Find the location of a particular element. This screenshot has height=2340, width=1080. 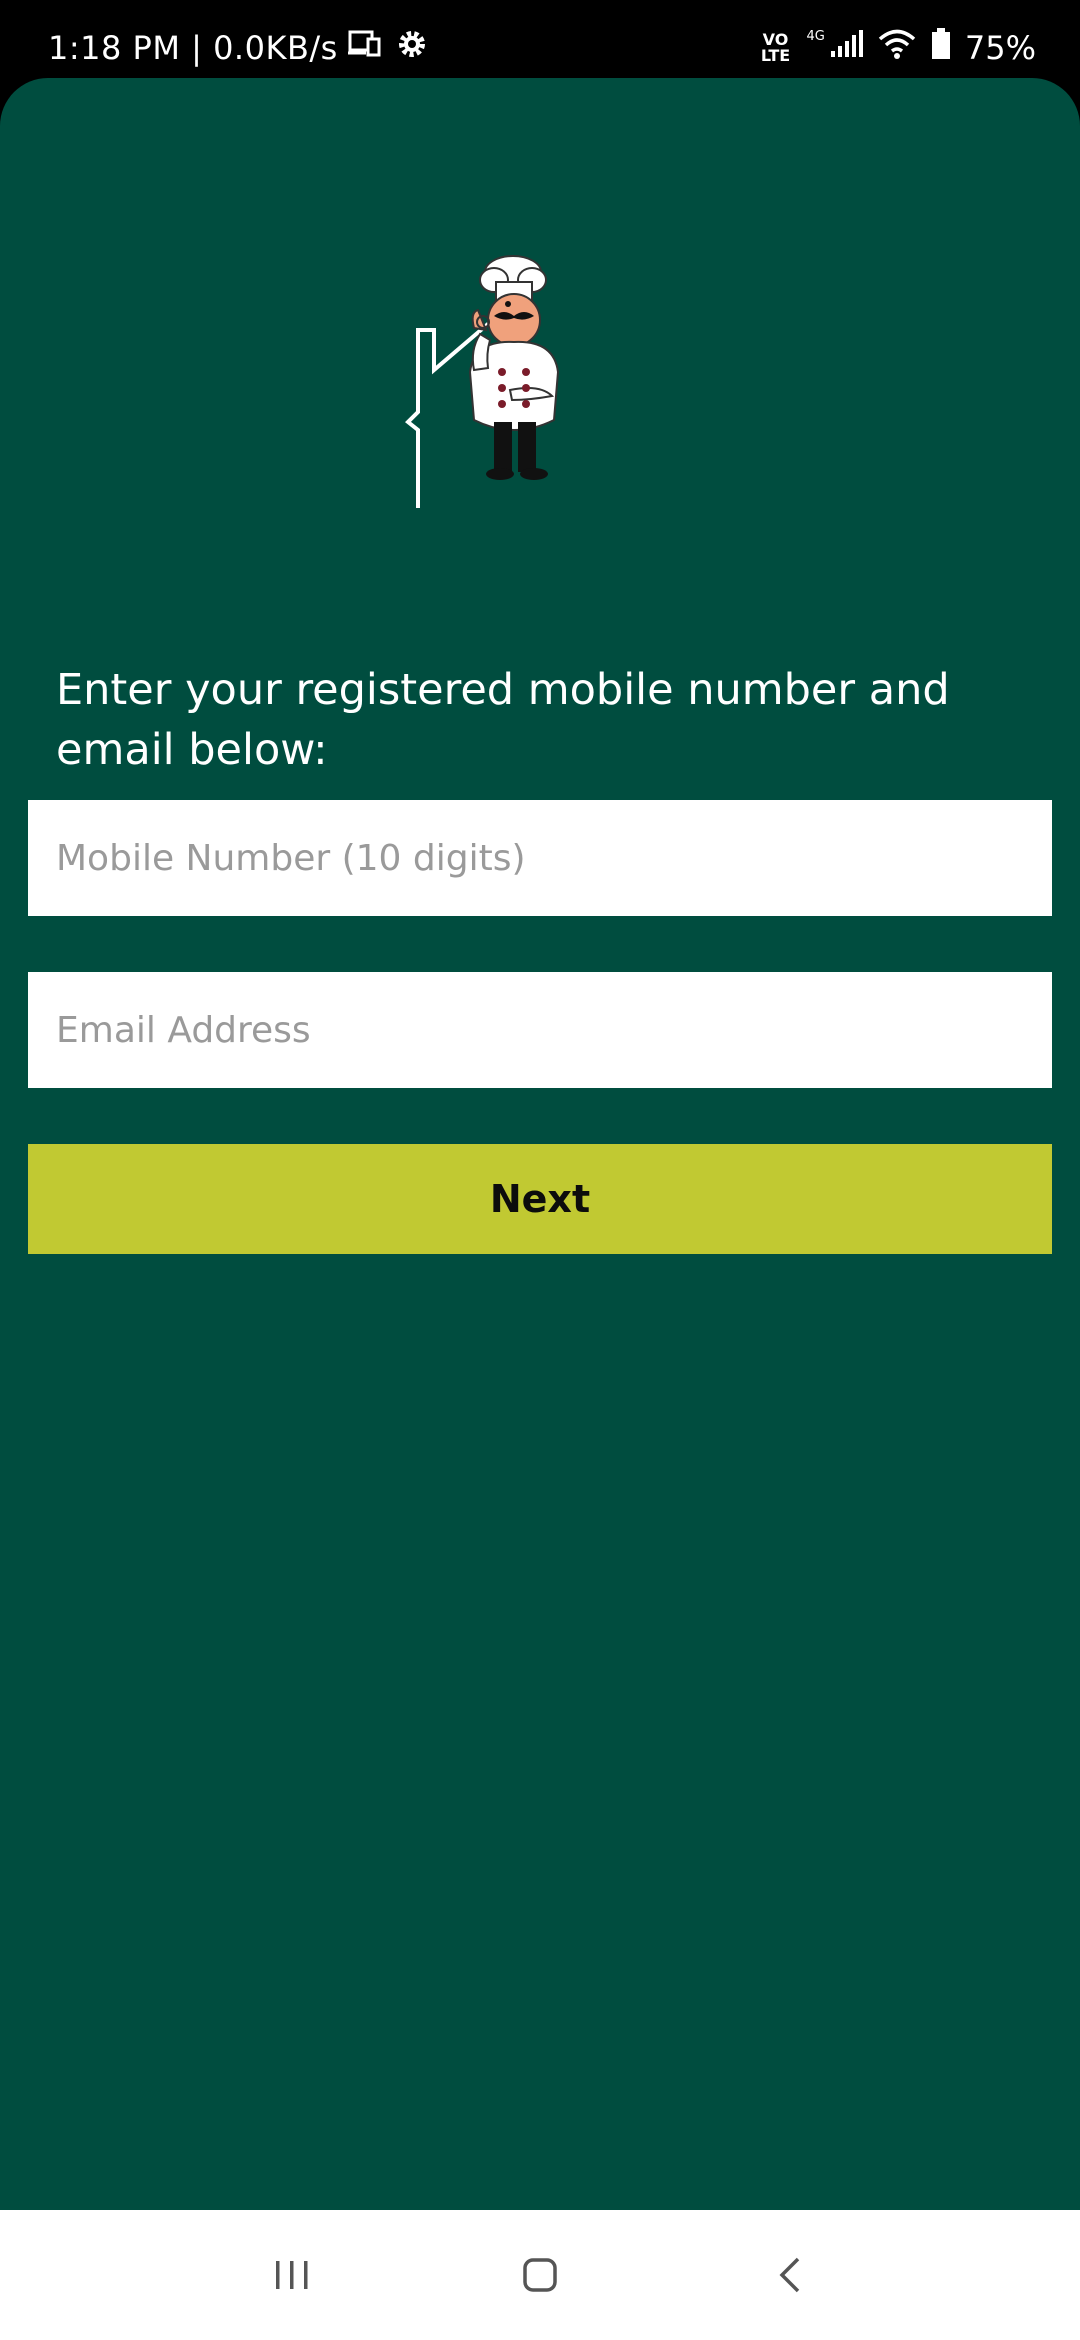

status-left: 1:18 PM | 0.0KB/s is located at coordinates (238, 48).